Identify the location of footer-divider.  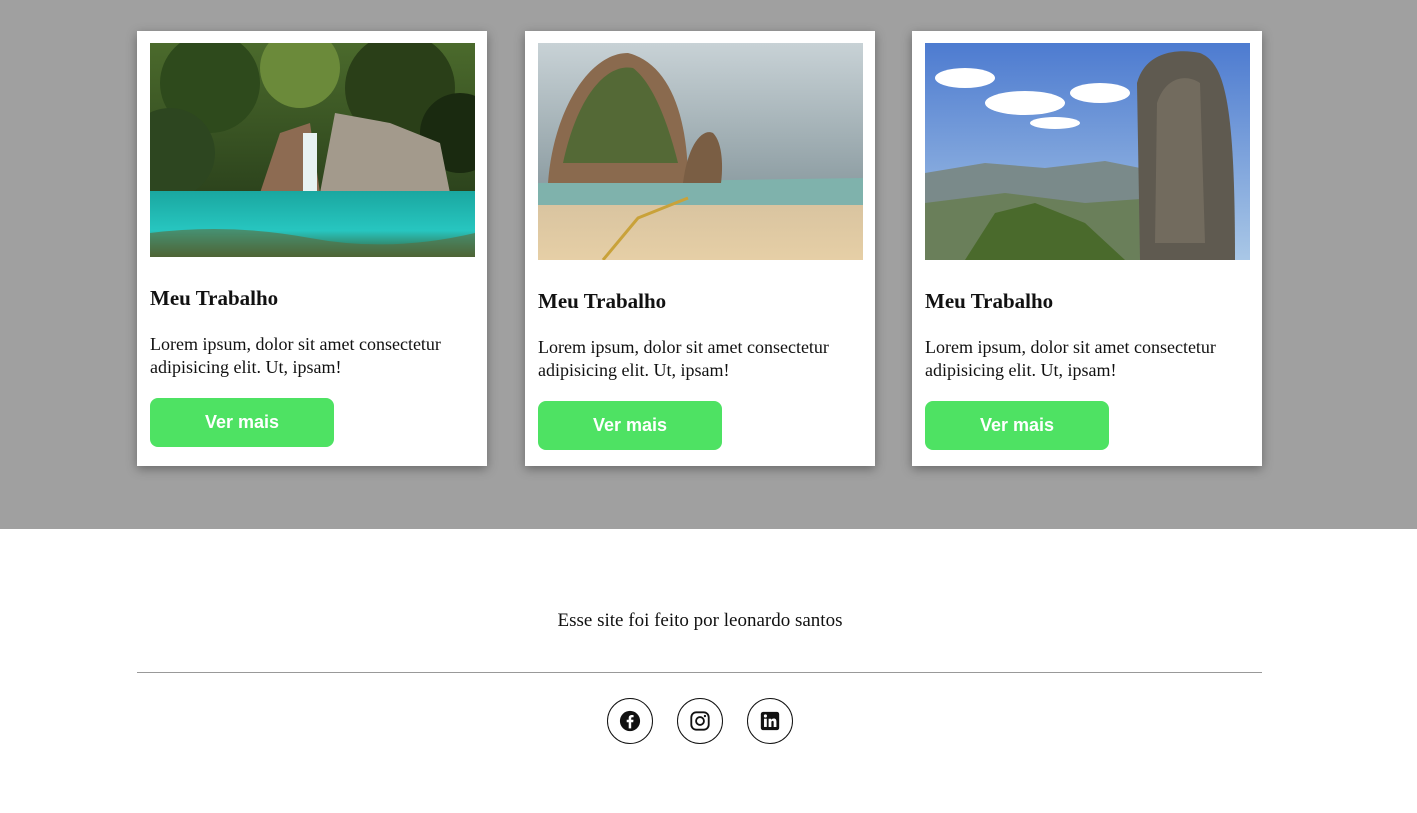
(699, 672).